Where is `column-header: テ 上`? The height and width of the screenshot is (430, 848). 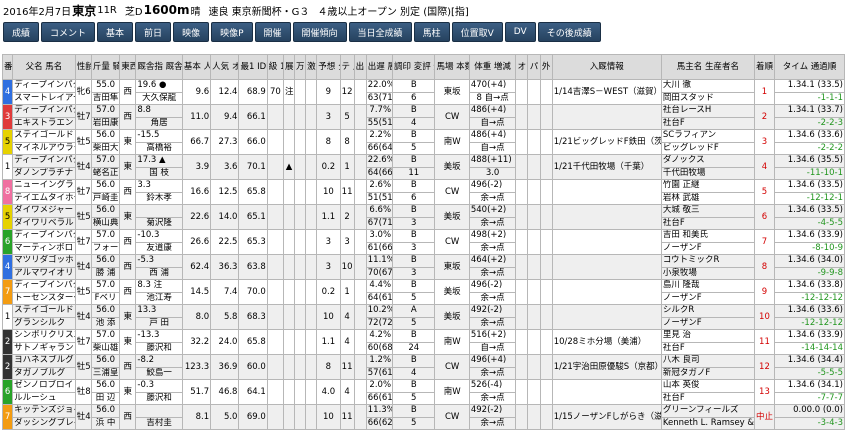
column-header: テ 上 is located at coordinates (347, 67).